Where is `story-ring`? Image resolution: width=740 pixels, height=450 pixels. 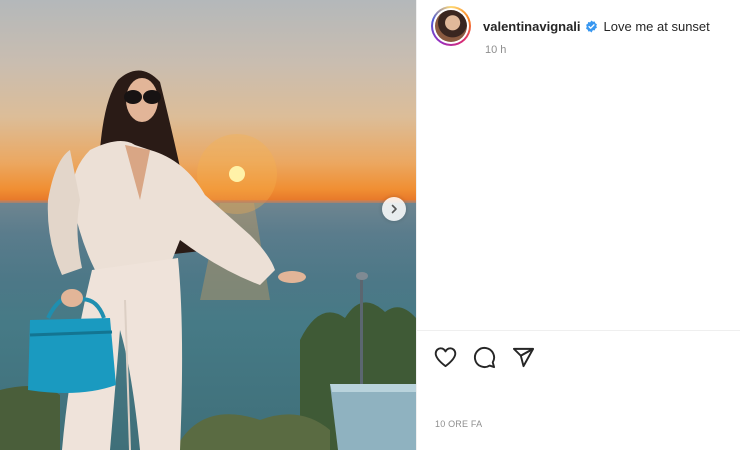 story-ring is located at coordinates (451, 26).